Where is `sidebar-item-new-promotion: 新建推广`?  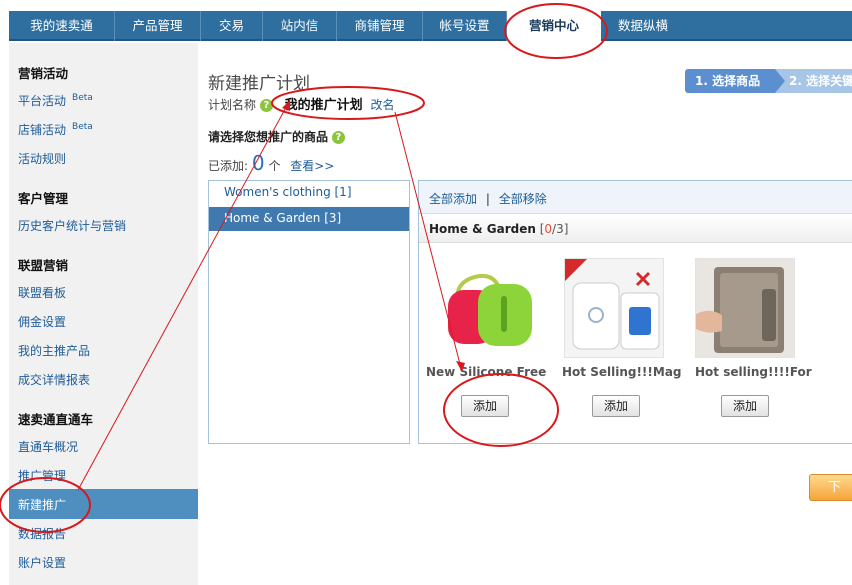
sidebar-item-new-promotion: 新建推广 is located at coordinates (103, 504).